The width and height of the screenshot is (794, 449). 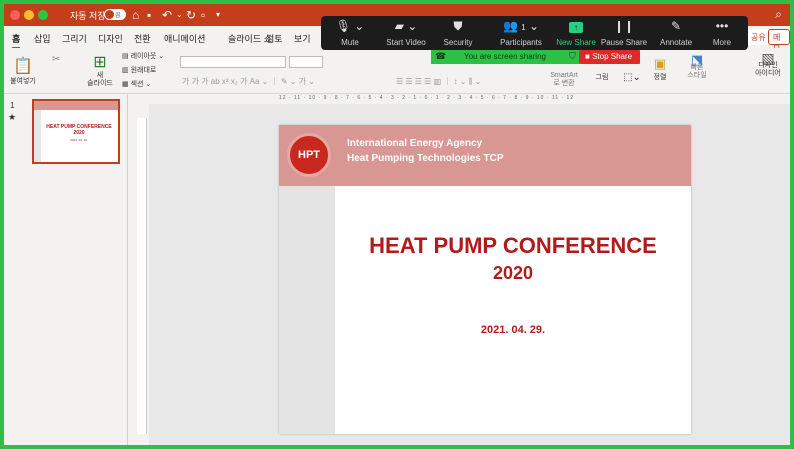 I want to click on cut-icon: ✂, so click(x=56, y=59).